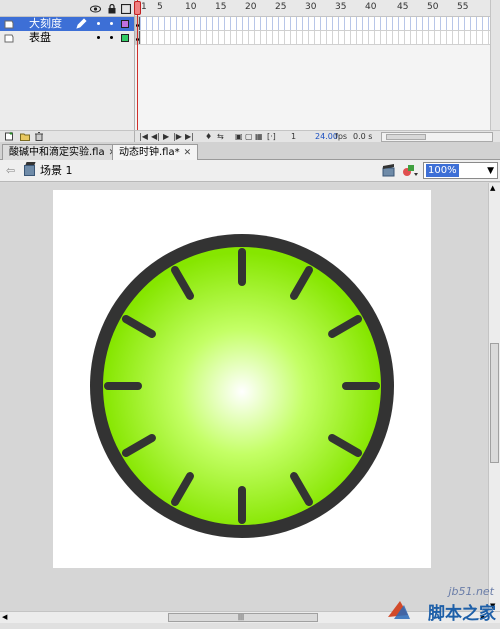 The width and height of the screenshot is (500, 629). I want to click on tab-acid-base-titration: 酸碱中和滴定实验.fla ✕, so click(63, 152).